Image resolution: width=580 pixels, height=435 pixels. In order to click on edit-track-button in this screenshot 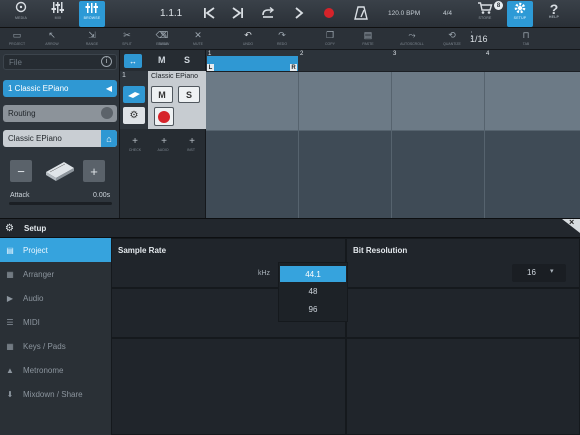, I will do `click(134, 94)`.